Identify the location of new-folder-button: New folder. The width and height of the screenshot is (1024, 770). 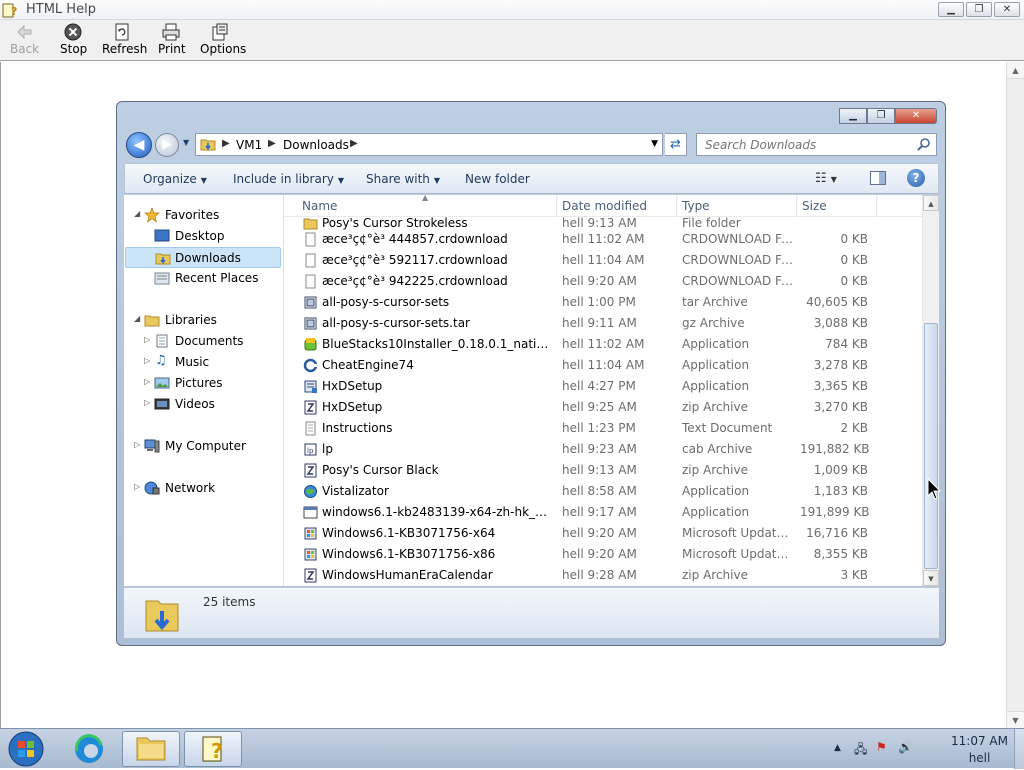
(497, 179).